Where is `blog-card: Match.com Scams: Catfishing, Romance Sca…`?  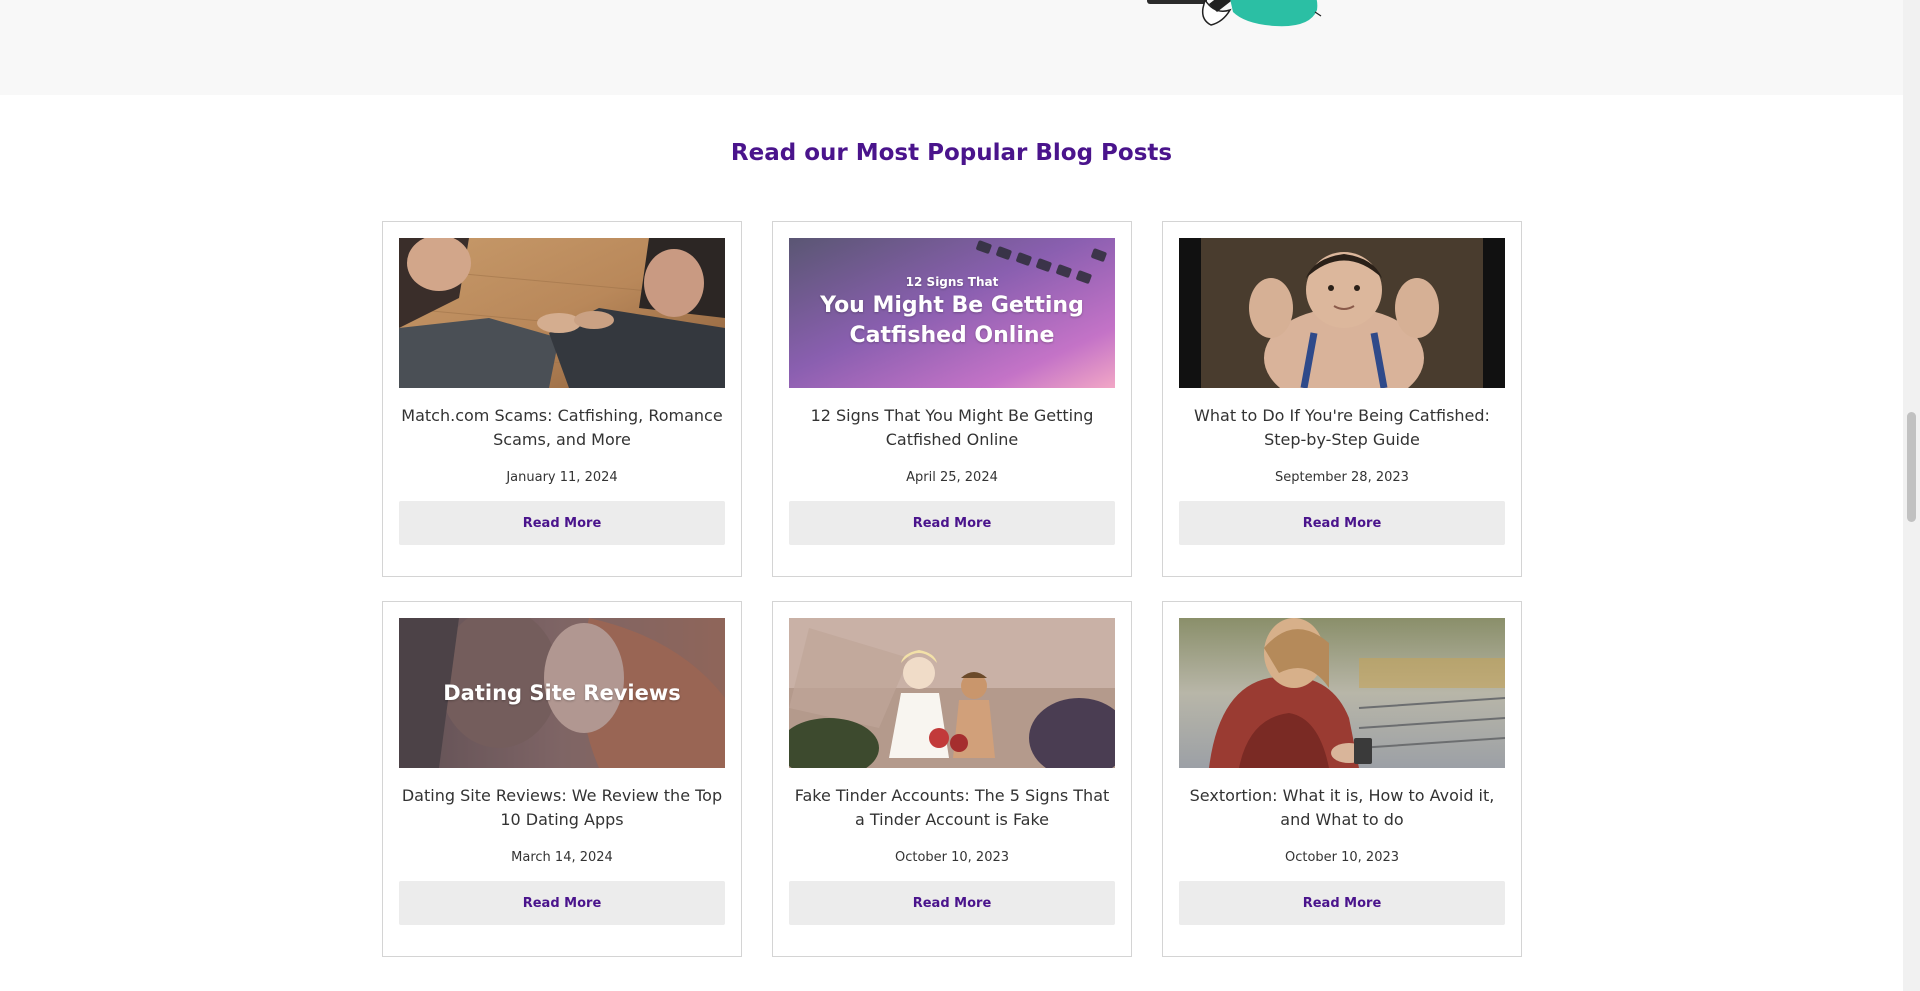 blog-card: Match.com Scams: Catfishing, Romance Sca… is located at coordinates (562, 399).